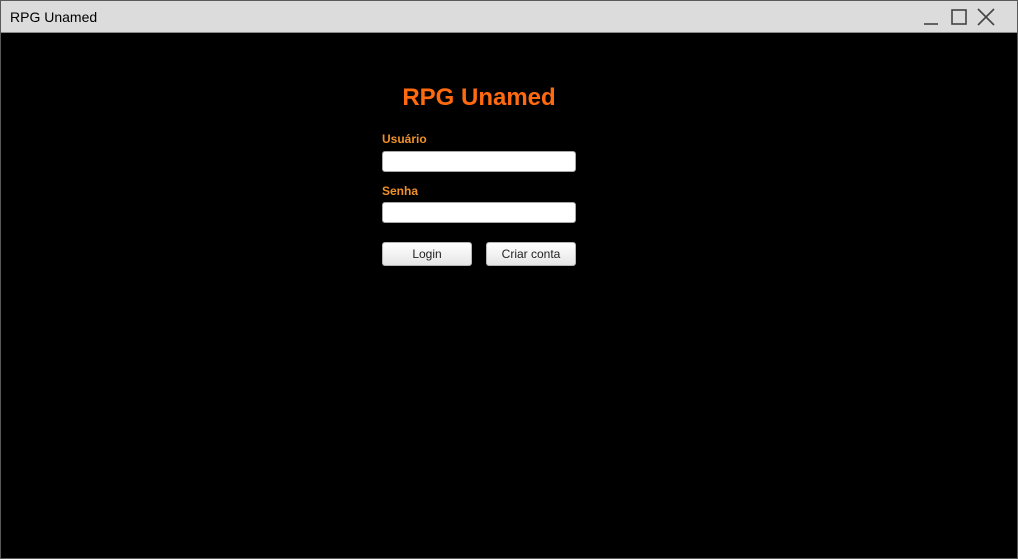  Describe the element at coordinates (986, 17) in the screenshot. I see `close-icon` at that location.